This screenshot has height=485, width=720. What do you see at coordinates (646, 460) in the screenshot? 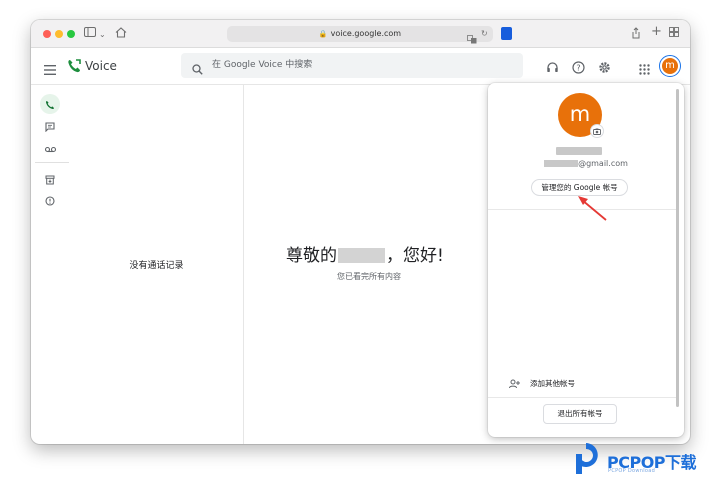
I see `watermark: PCPOP下载 PCPOP Download` at bounding box center [646, 460].